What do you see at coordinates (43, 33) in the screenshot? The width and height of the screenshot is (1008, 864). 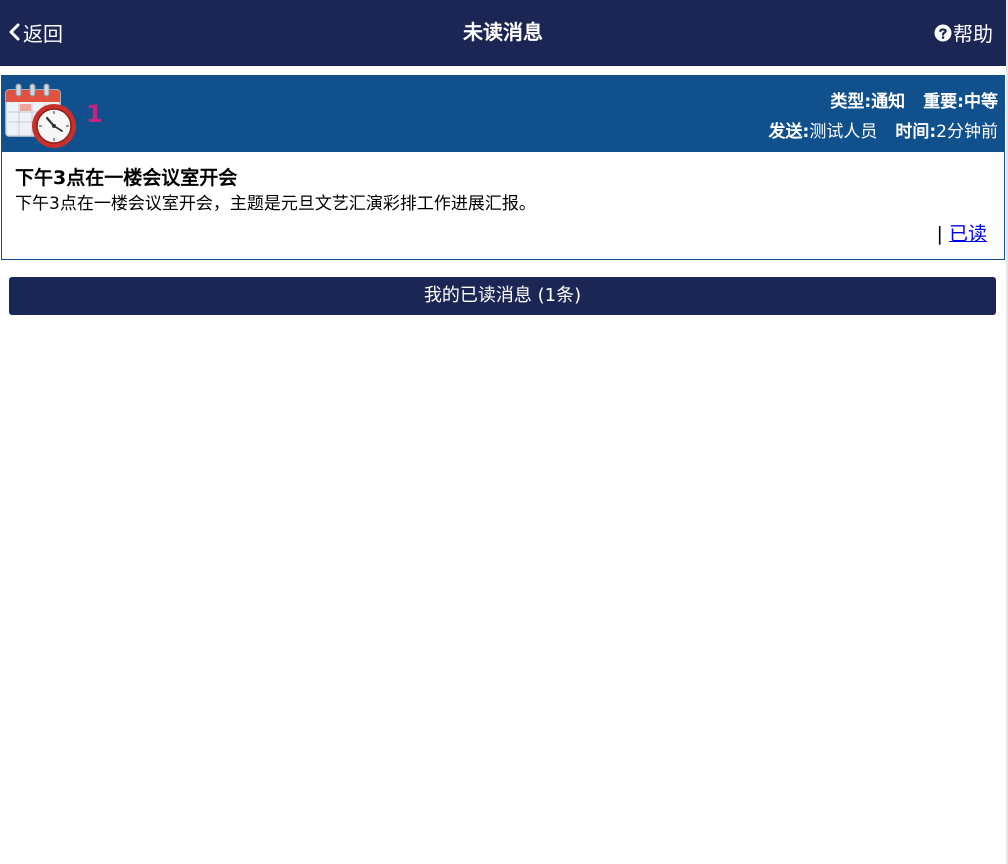 I see `back-label: 返回` at bounding box center [43, 33].